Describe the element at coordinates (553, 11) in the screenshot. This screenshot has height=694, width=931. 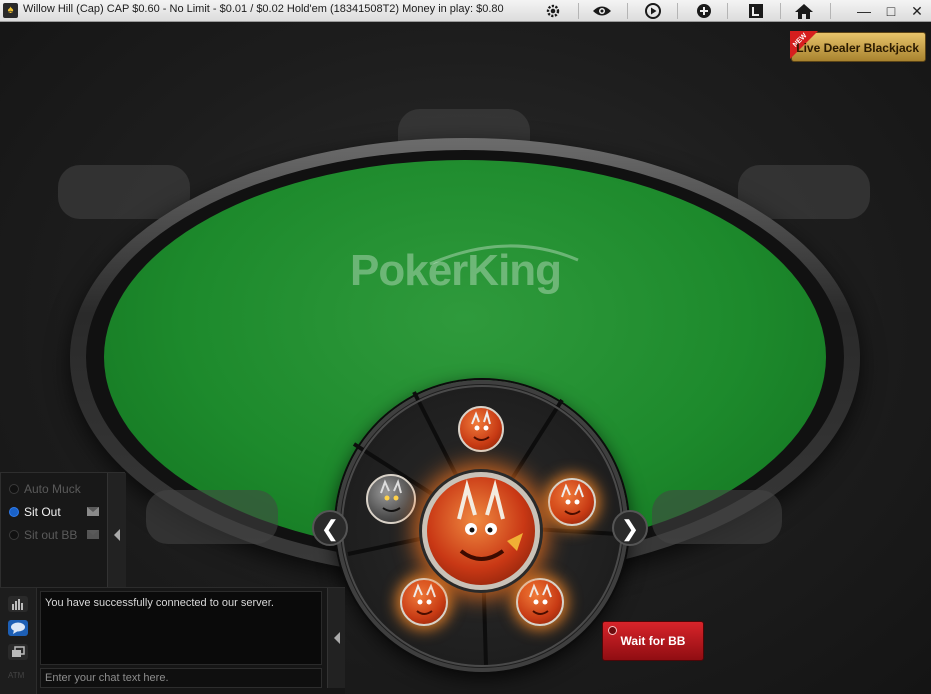
I see `settings-icon` at that location.